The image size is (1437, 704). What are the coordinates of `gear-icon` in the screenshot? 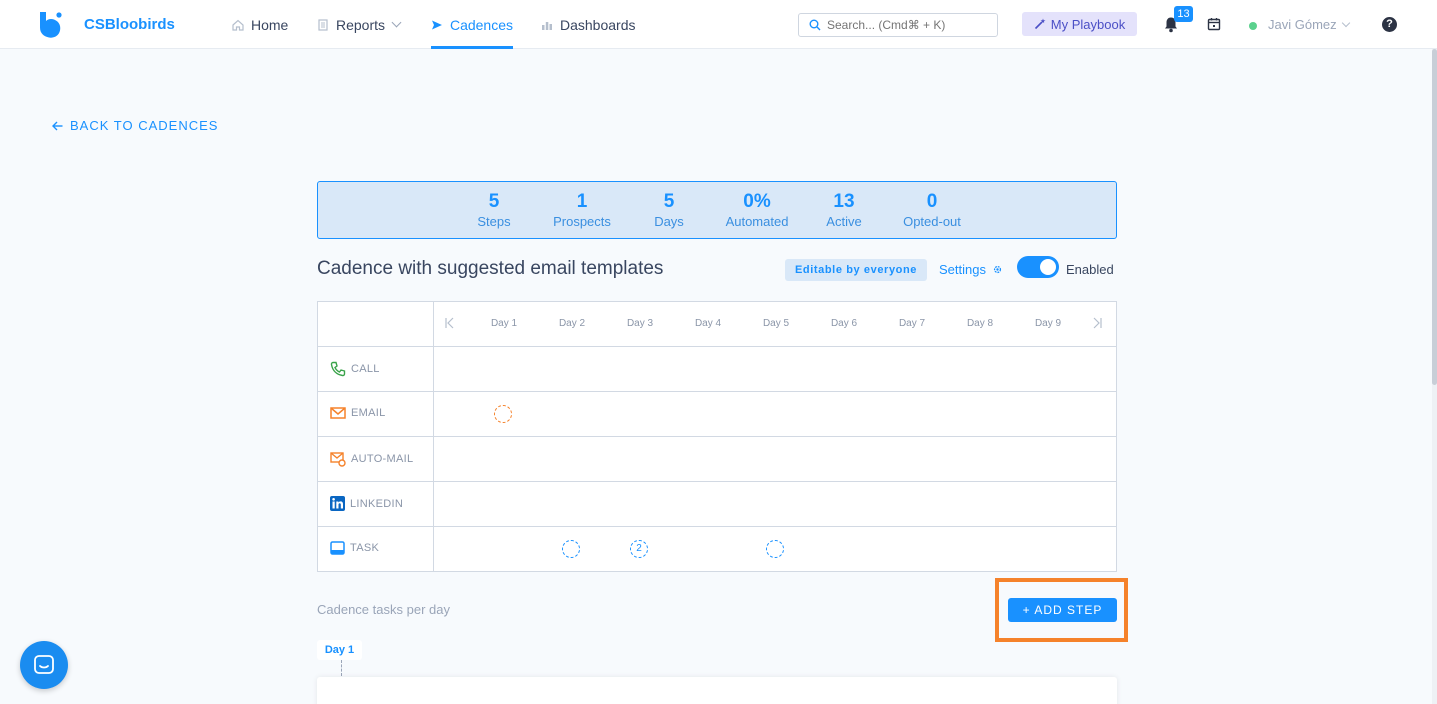 It's located at (997, 269).